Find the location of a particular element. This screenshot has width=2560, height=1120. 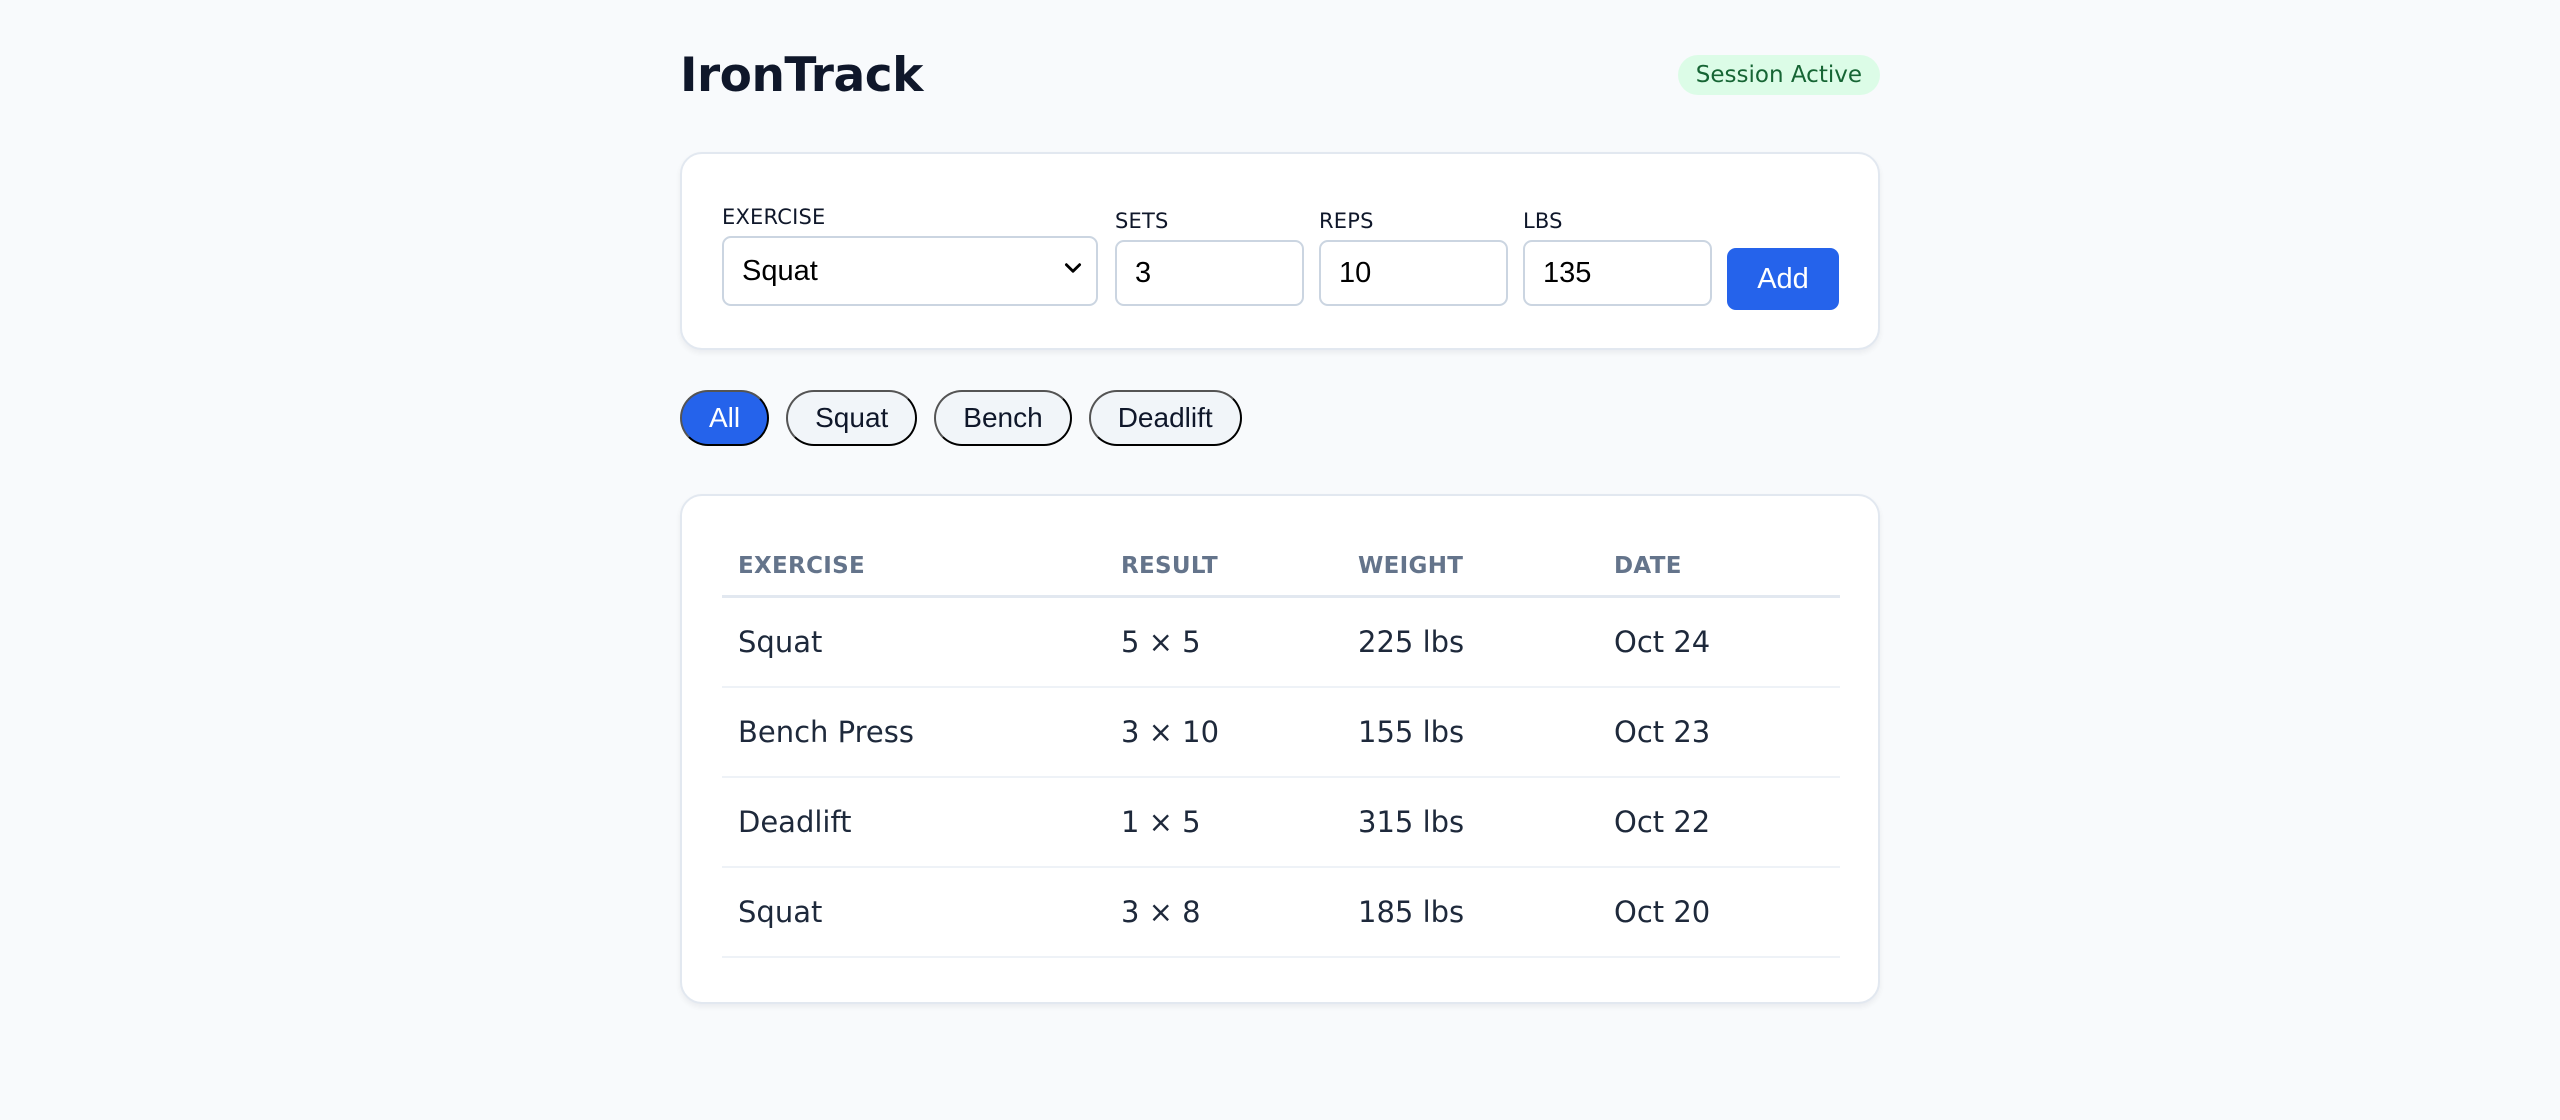

column-header-date: DATE is located at coordinates (1648, 566).